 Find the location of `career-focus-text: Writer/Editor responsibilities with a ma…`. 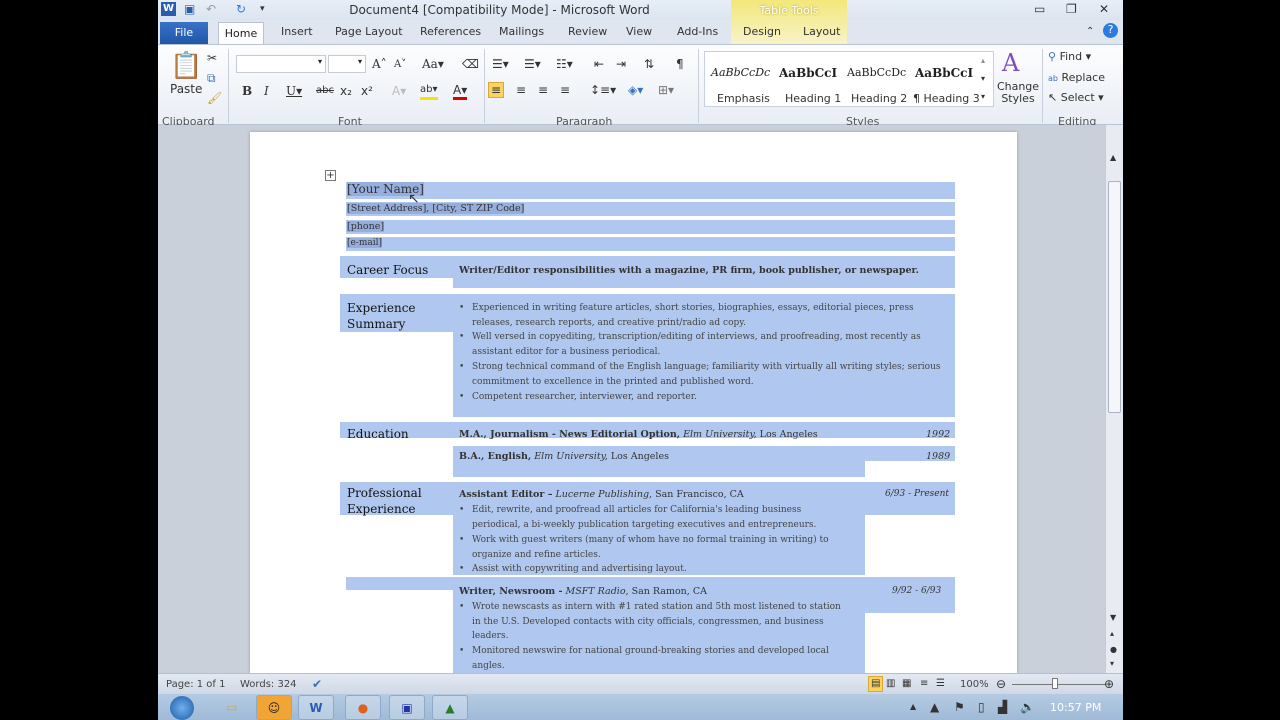

career-focus-text: Writer/Editor responsibilities with a ma… is located at coordinates (689, 270).